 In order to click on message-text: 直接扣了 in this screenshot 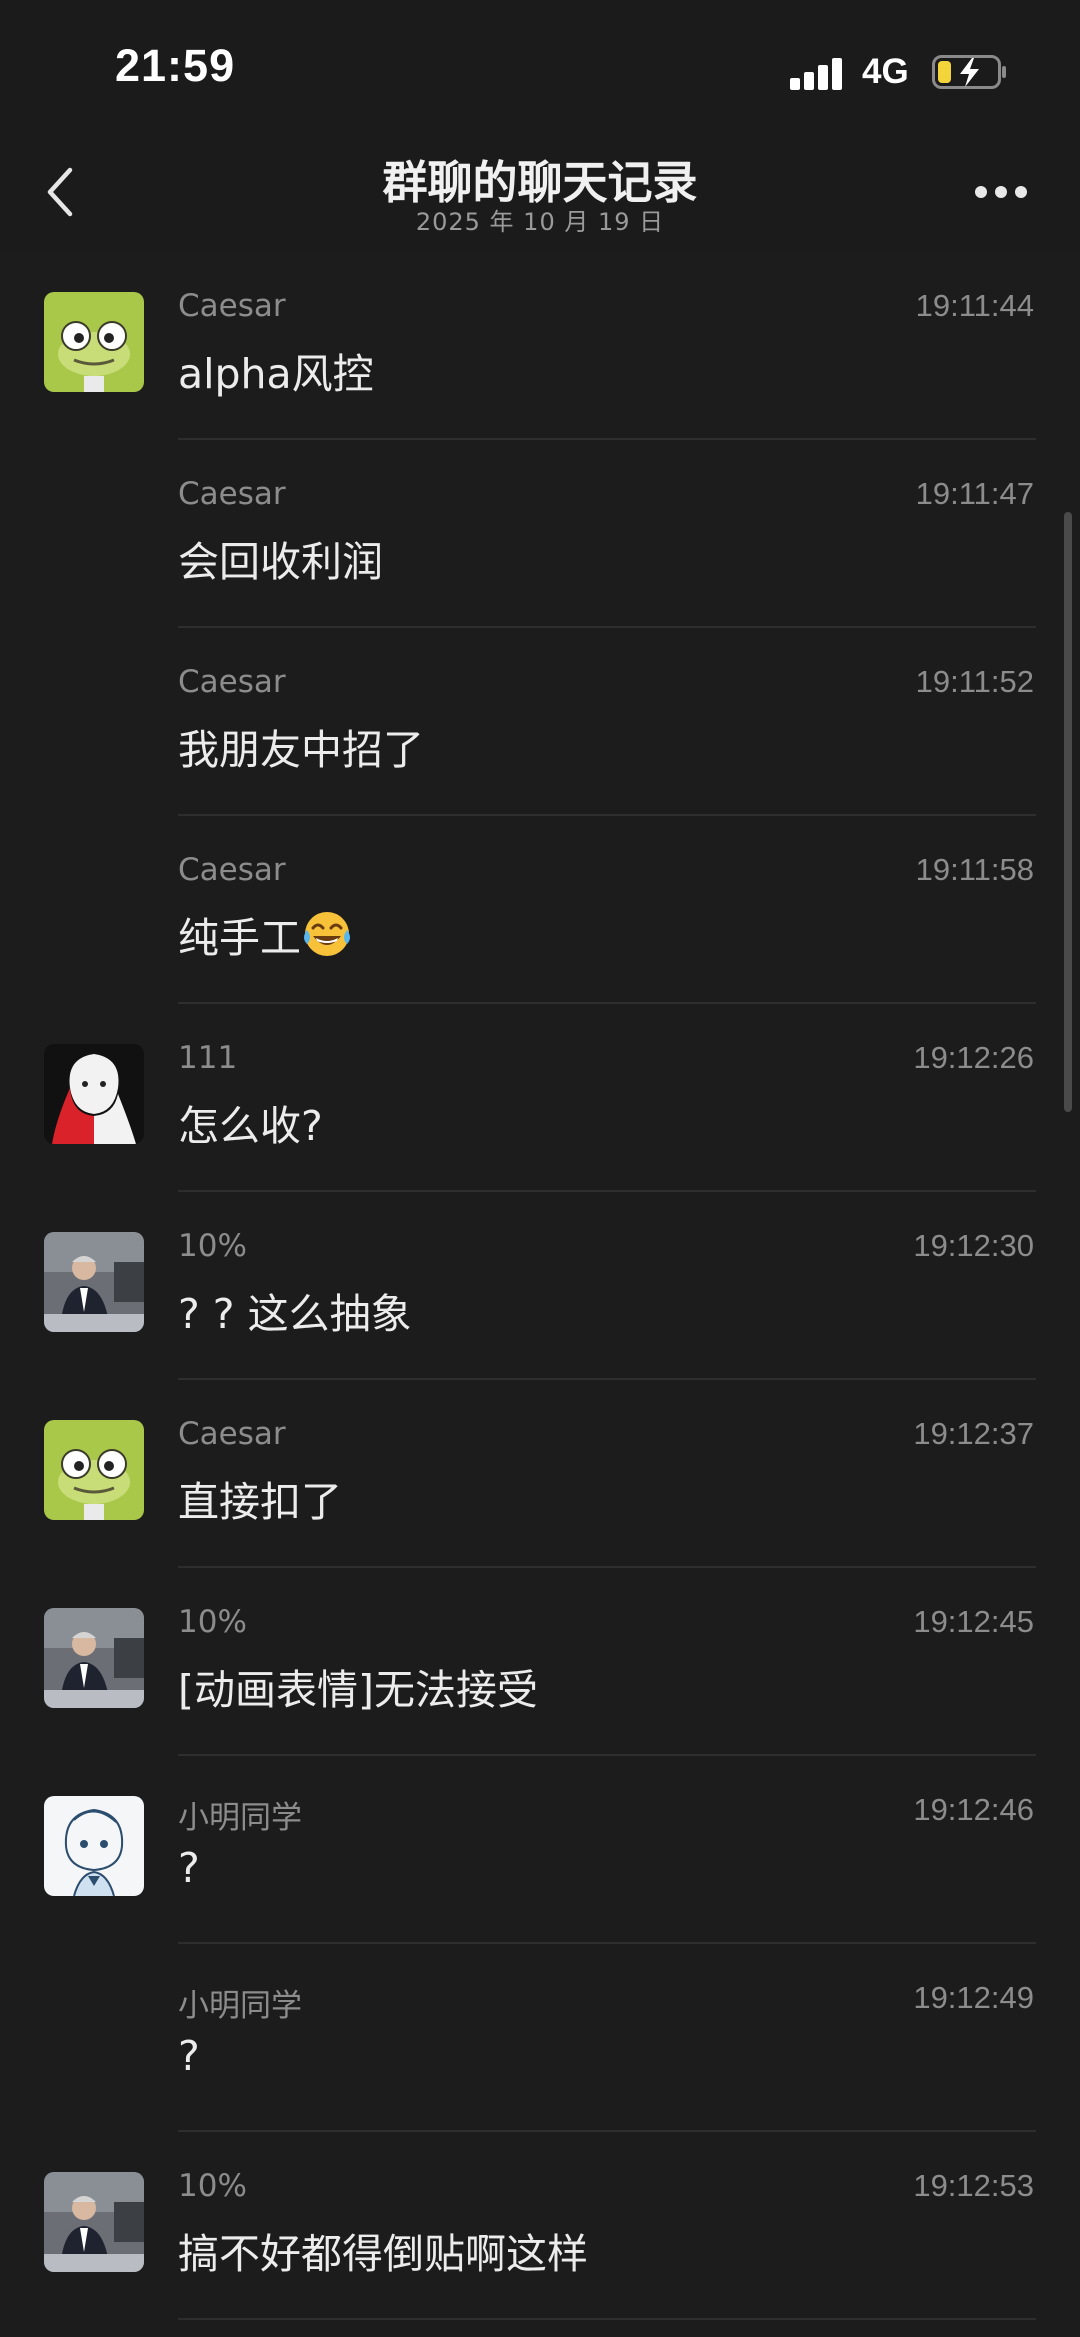, I will do `click(260, 1498)`.